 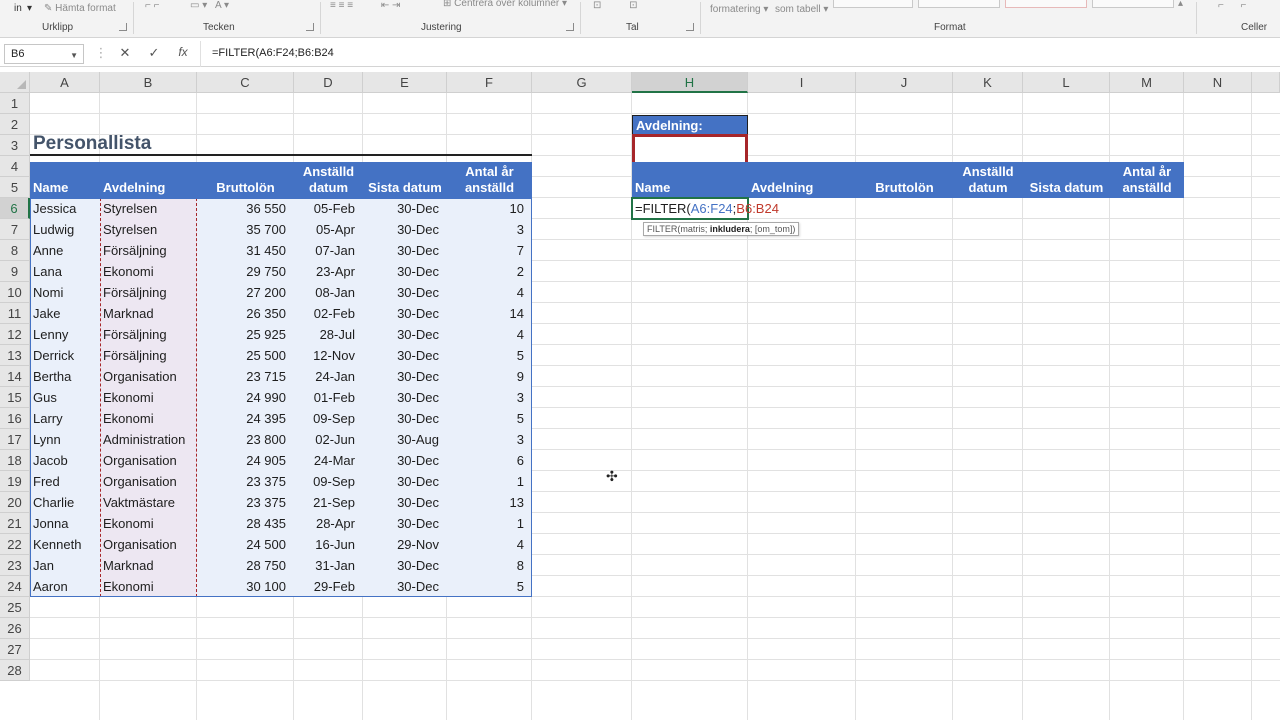 I want to click on result-table-header-dept: Avdelning, so click(x=782, y=187).